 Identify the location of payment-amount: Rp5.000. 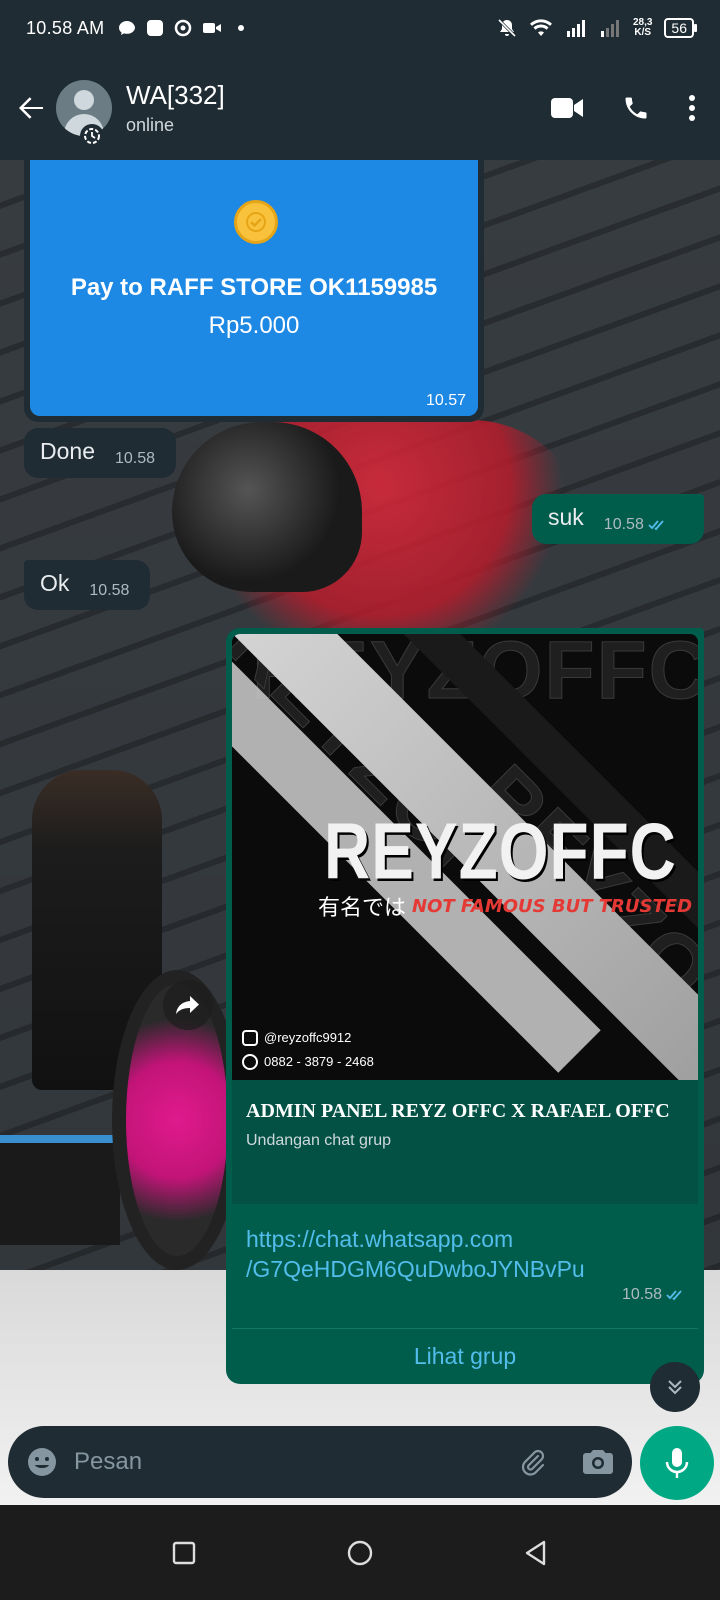
(254, 325).